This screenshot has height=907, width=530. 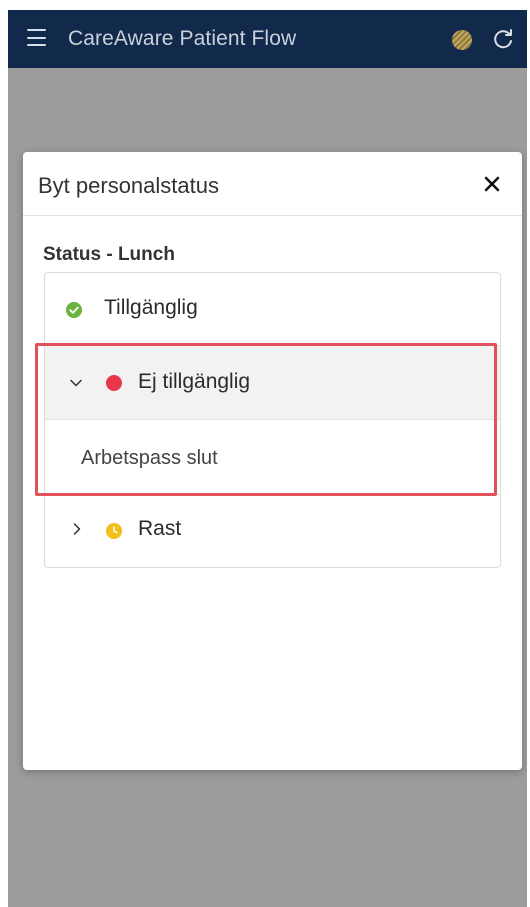 I want to click on clock-icon, so click(x=114, y=531).